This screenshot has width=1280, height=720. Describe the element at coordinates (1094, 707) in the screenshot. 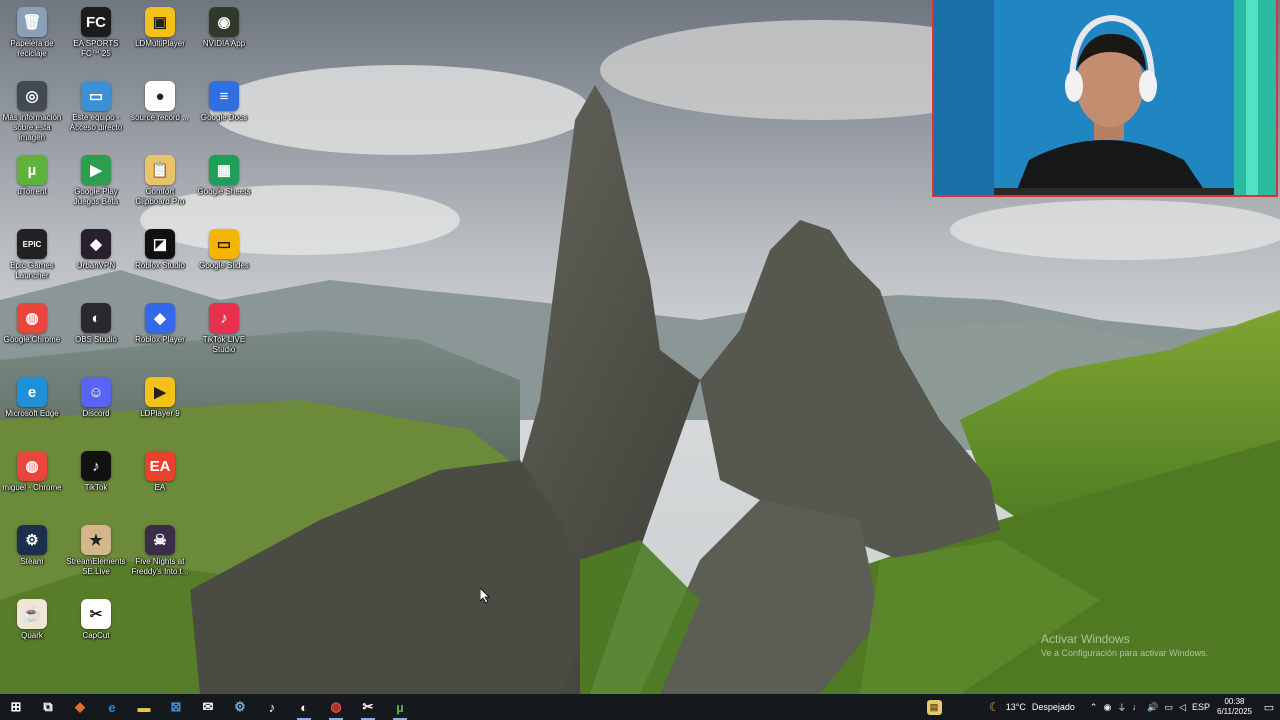

I see `show-hidden-icons-chevron-icon: ⌃` at that location.